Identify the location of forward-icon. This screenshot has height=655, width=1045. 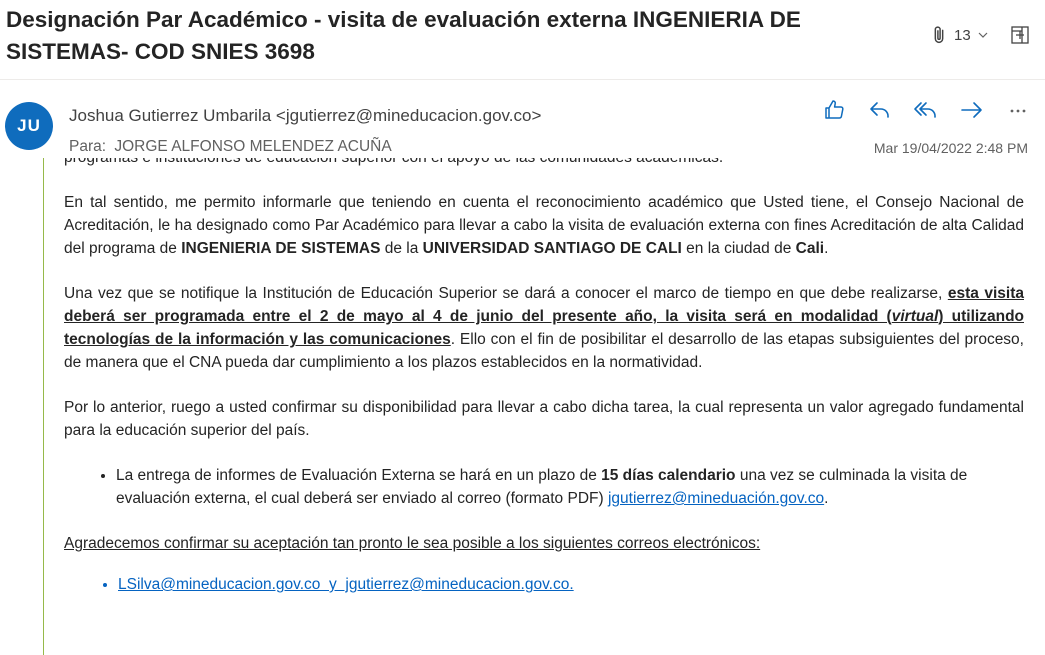
(971, 110).